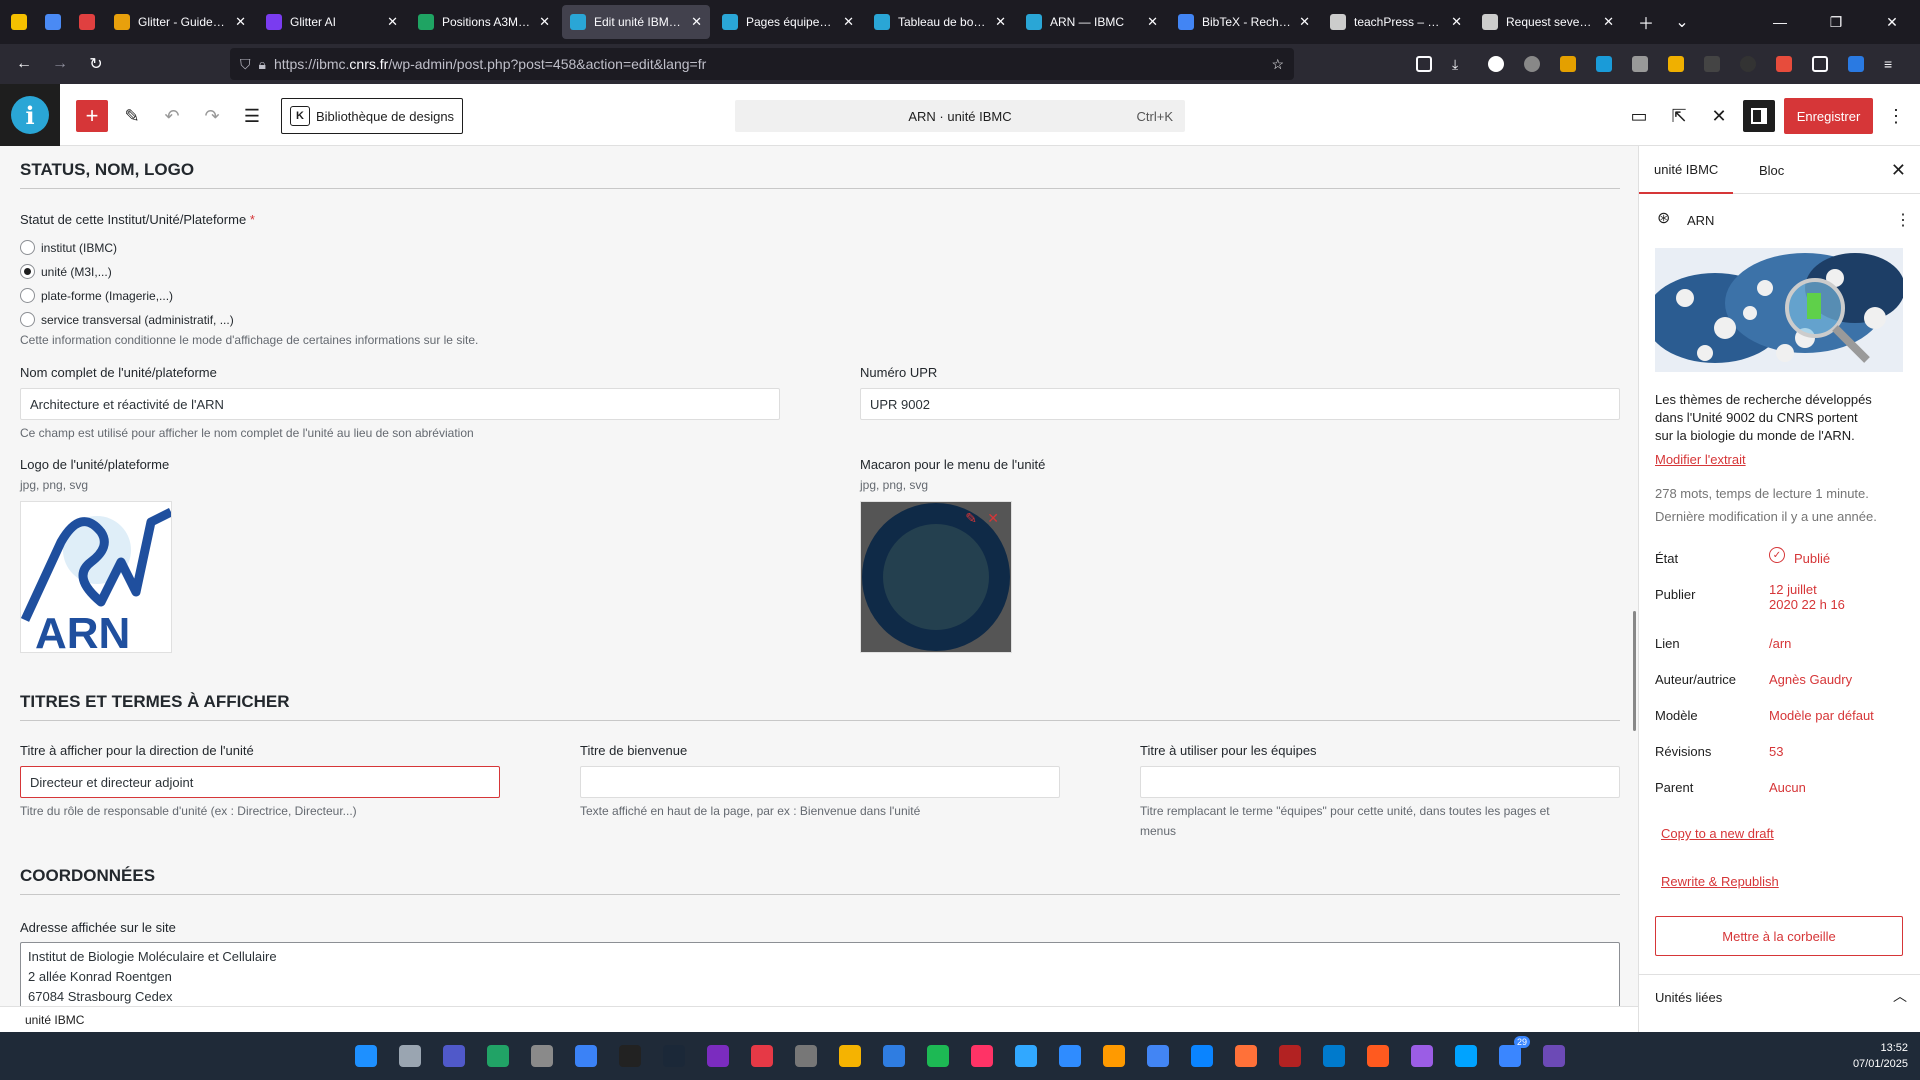 Image resolution: width=1920 pixels, height=1080 pixels. What do you see at coordinates (1776, 751) in the screenshot?
I see `revisions-value: 53` at bounding box center [1776, 751].